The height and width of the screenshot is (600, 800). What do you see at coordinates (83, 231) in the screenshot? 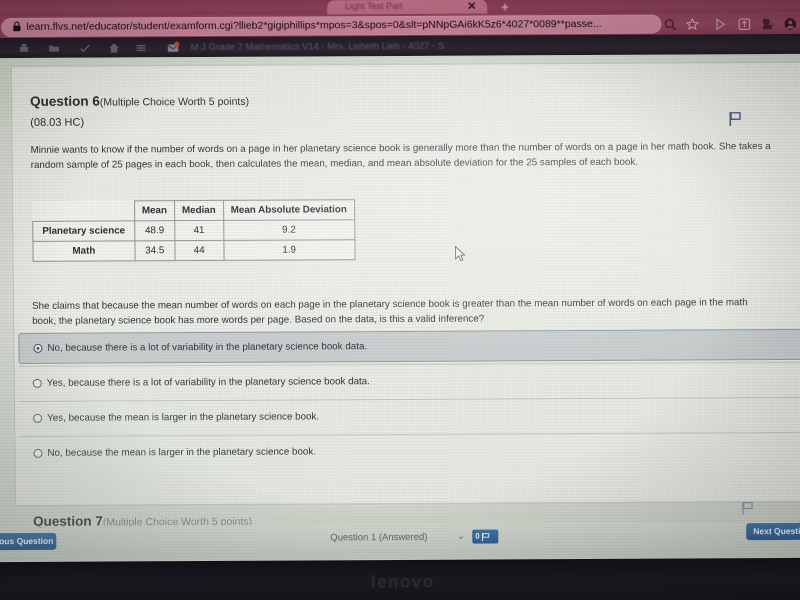
I see `table-row-label-planetary: Planetary science` at bounding box center [83, 231].